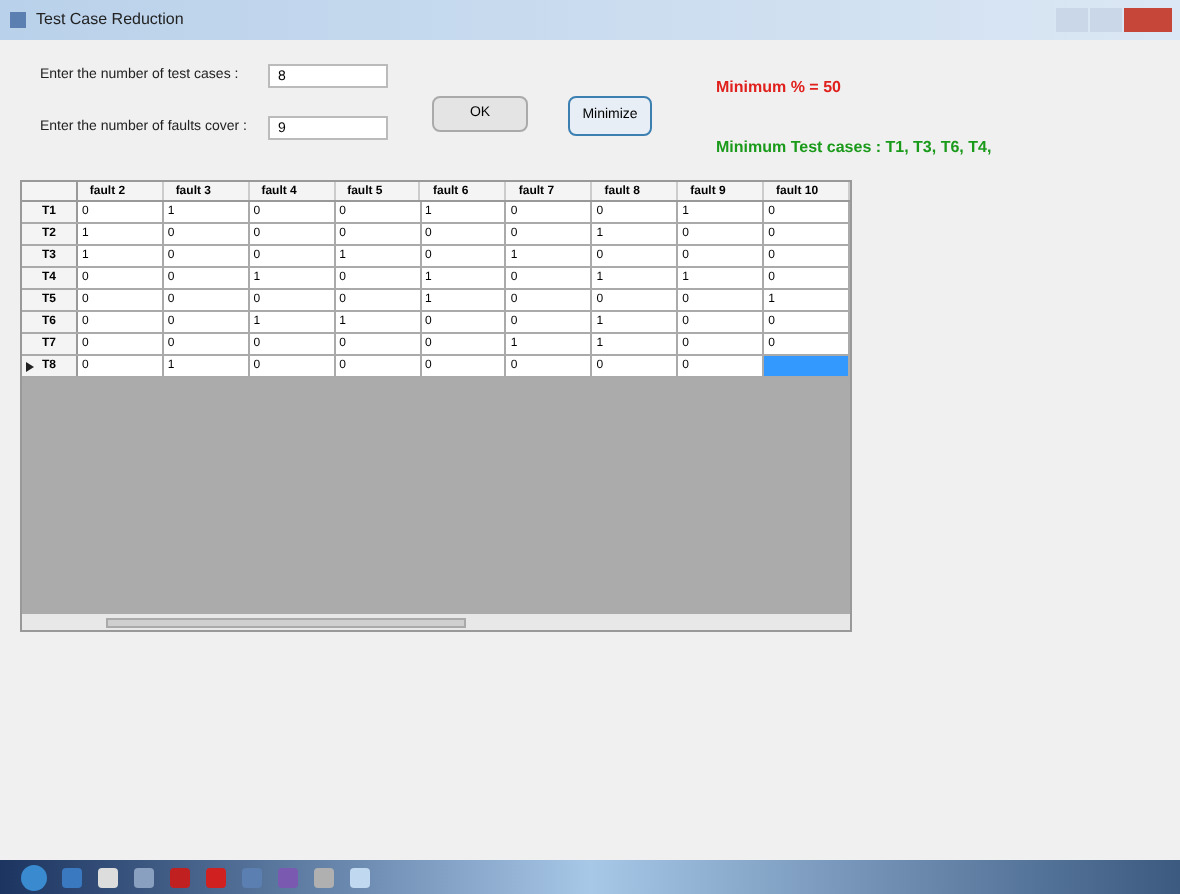  What do you see at coordinates (807, 366) in the screenshot?
I see `table-cell` at bounding box center [807, 366].